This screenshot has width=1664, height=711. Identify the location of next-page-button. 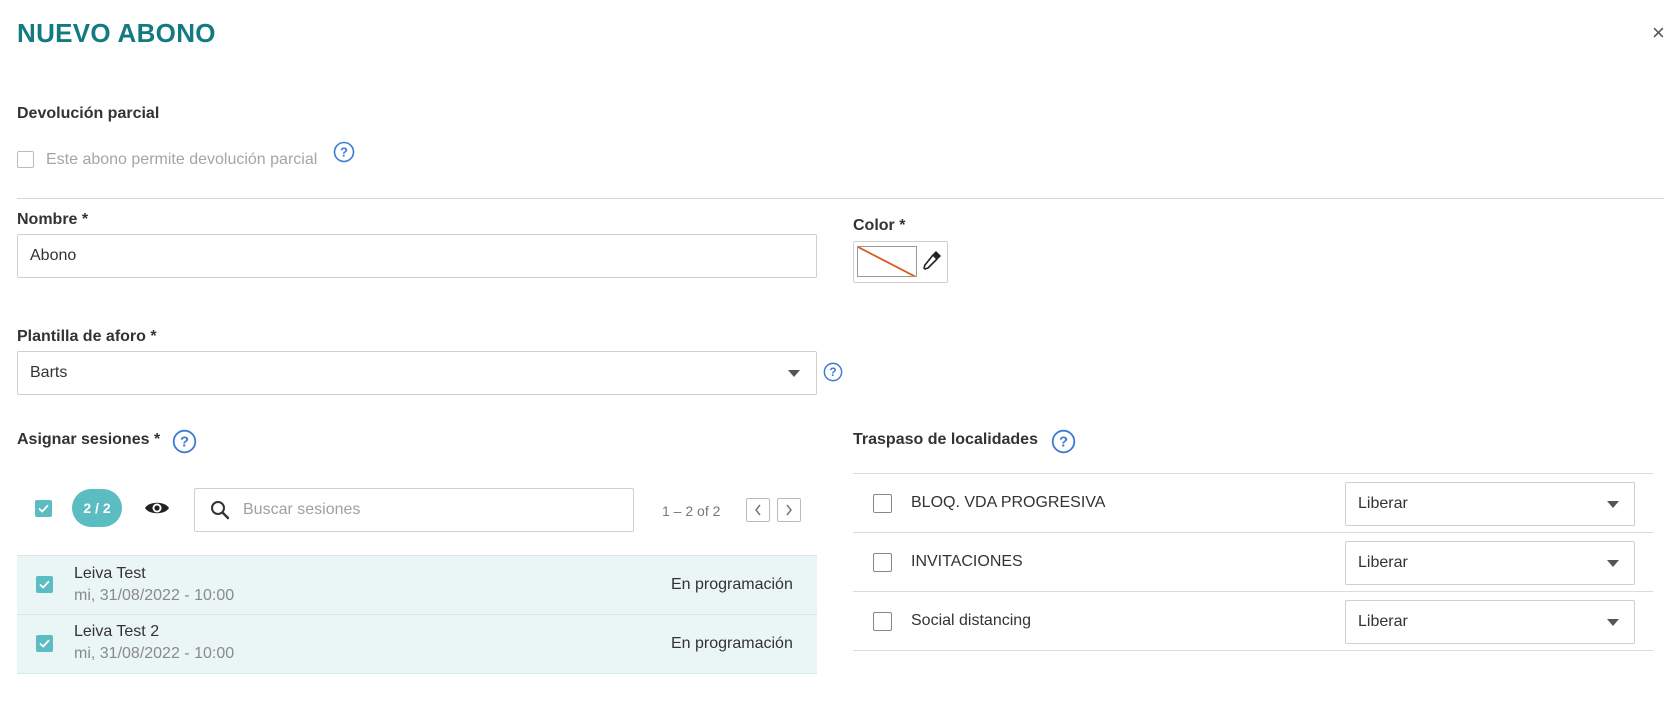
(789, 510).